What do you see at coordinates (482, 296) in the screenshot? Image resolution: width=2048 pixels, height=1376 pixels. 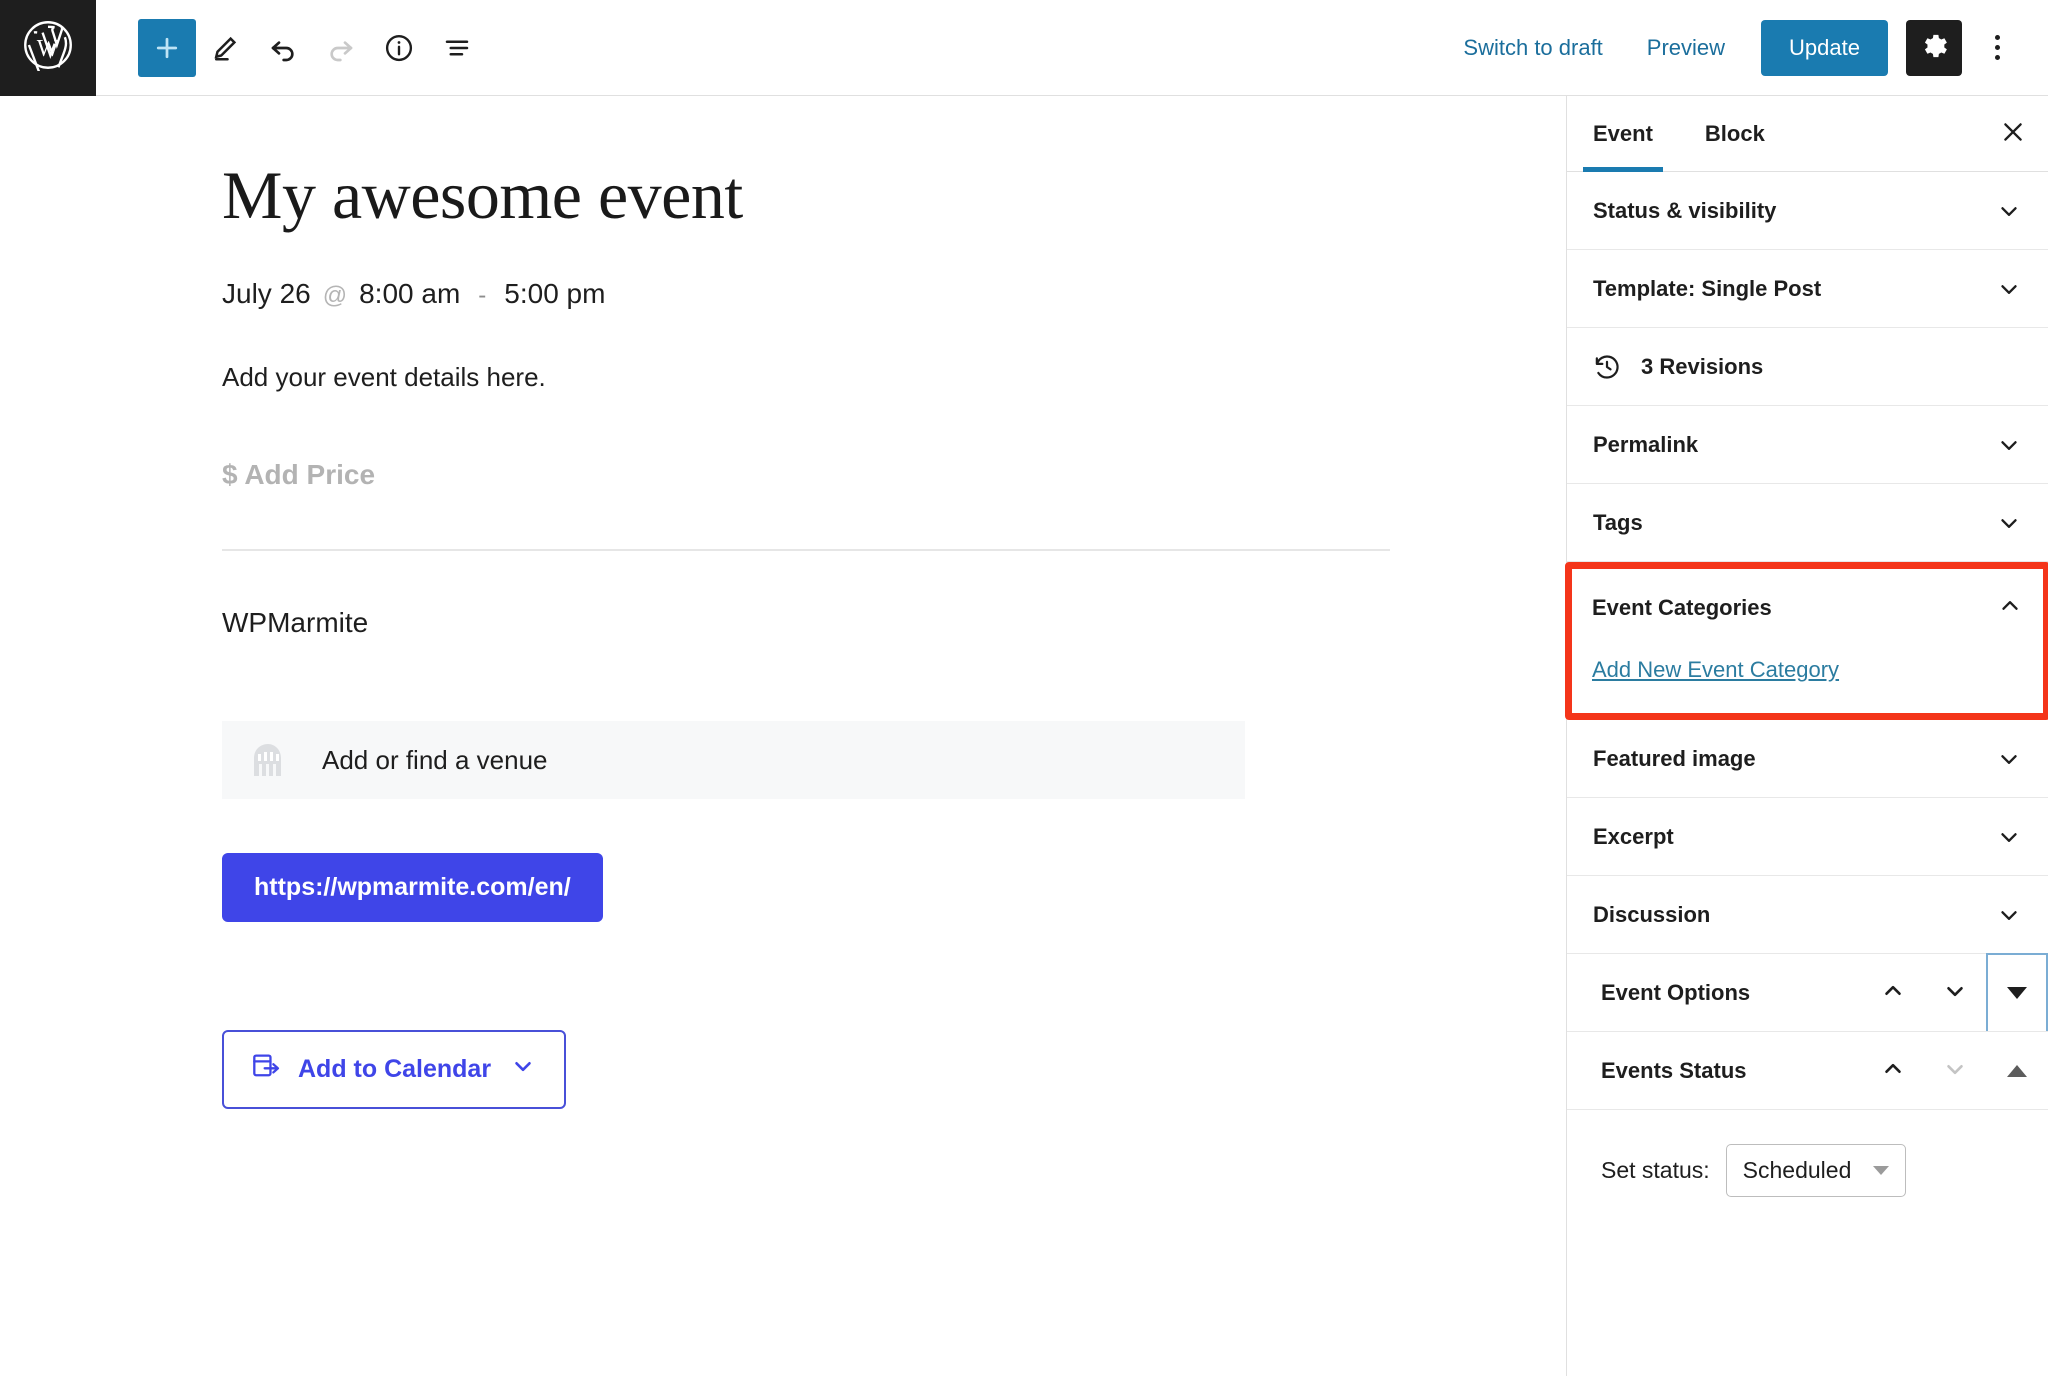 I see `time-range-dash: -` at bounding box center [482, 296].